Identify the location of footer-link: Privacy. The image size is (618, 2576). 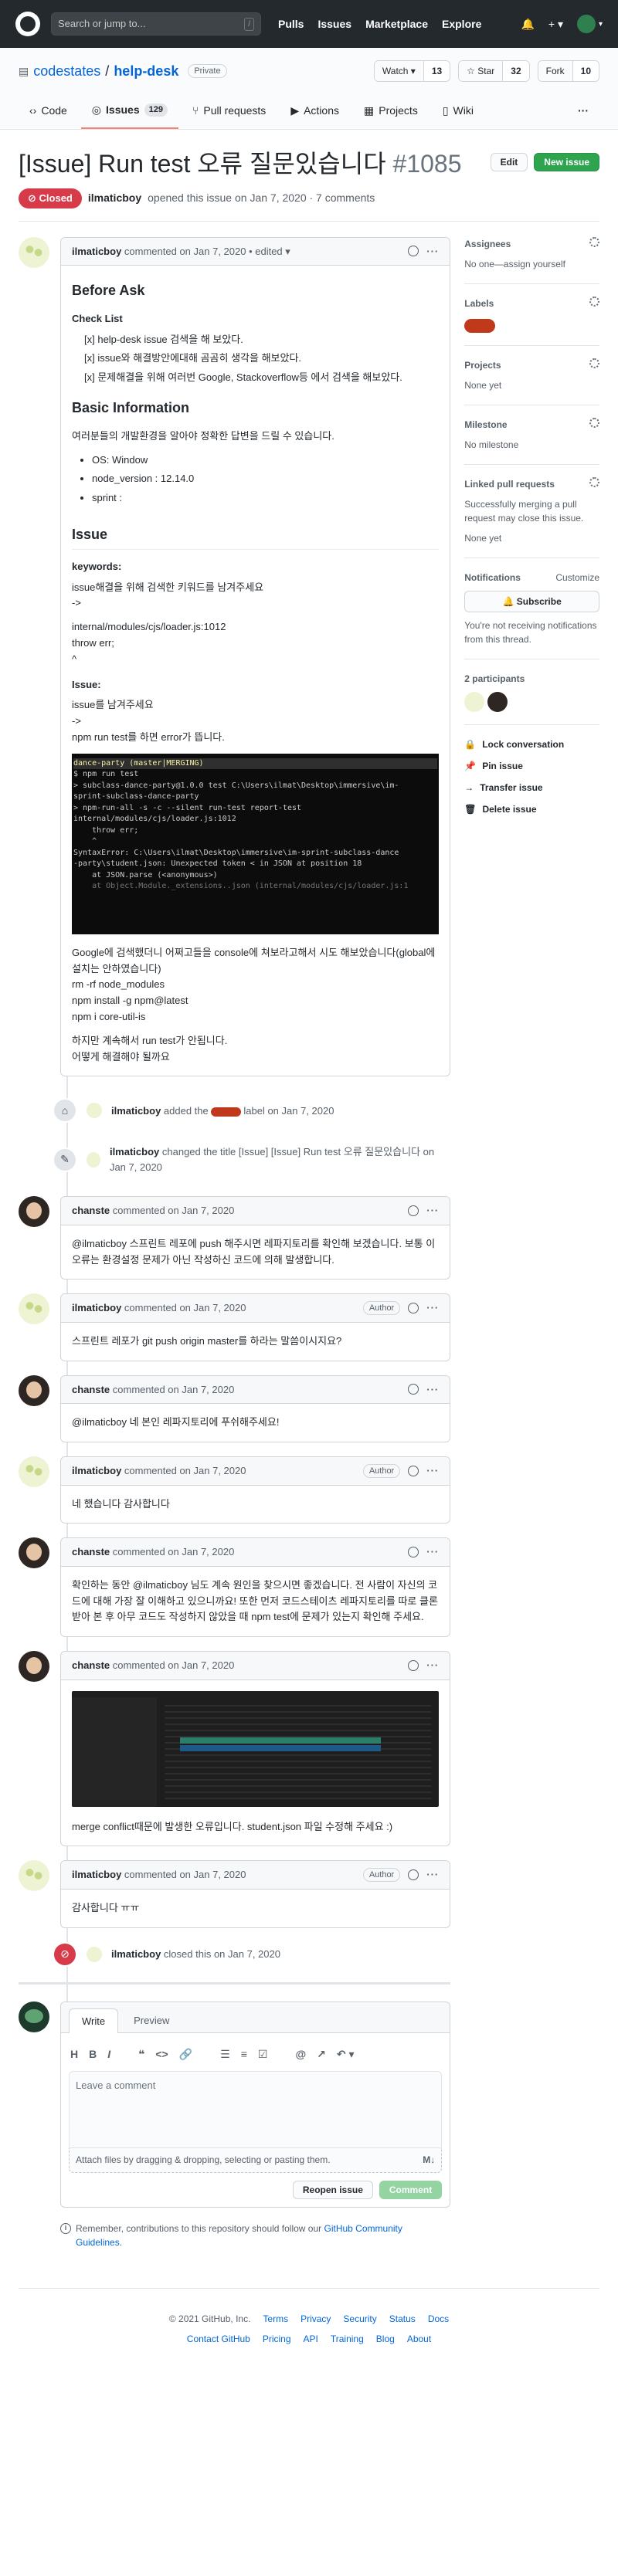
(316, 2319).